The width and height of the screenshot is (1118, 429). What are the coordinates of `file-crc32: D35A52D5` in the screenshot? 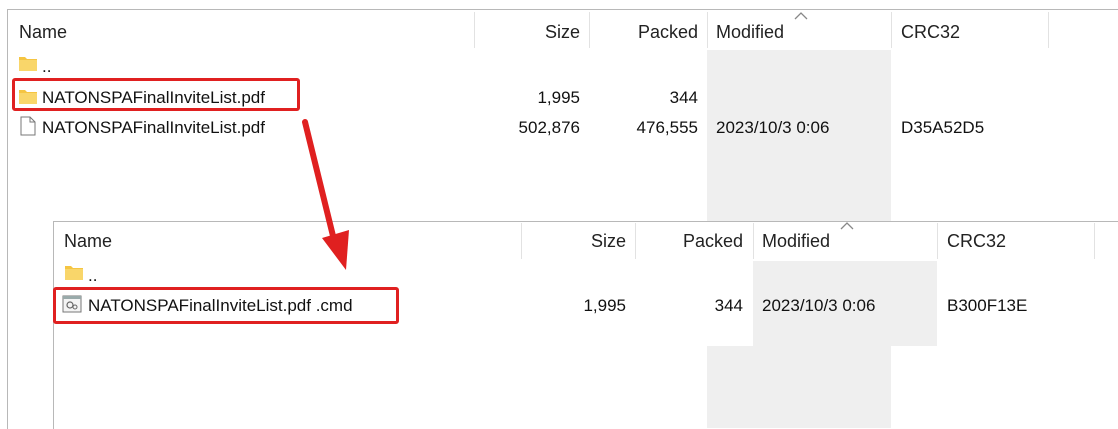 It's located at (943, 127).